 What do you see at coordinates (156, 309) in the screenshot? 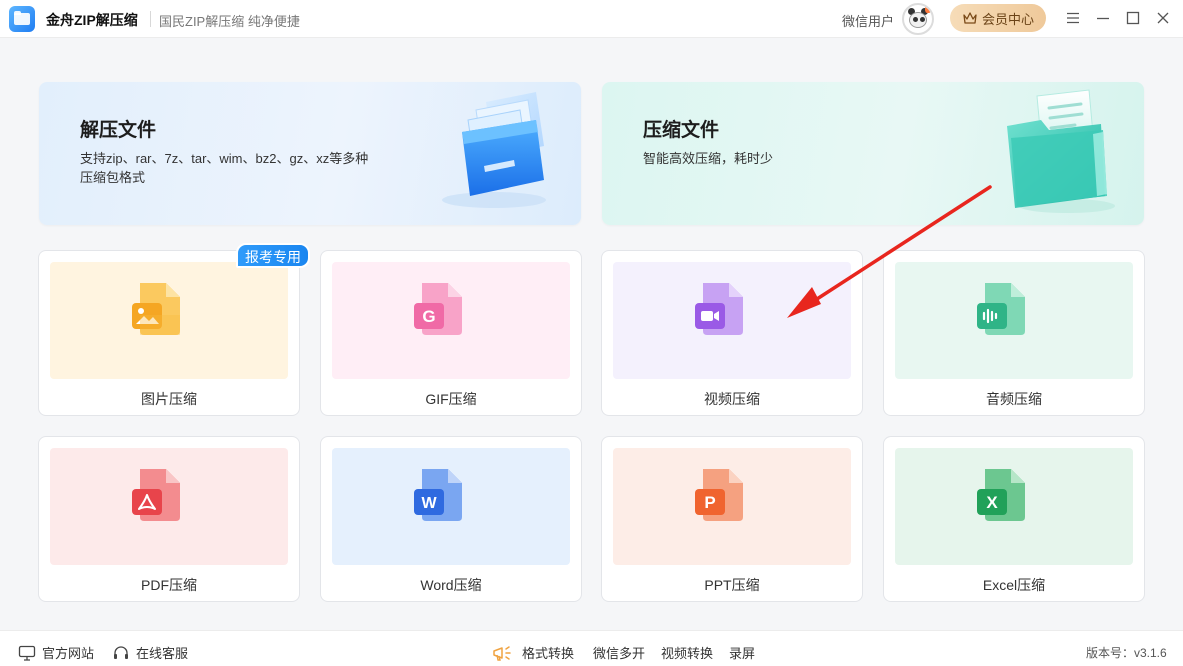
I see `image-file-icon` at bounding box center [156, 309].